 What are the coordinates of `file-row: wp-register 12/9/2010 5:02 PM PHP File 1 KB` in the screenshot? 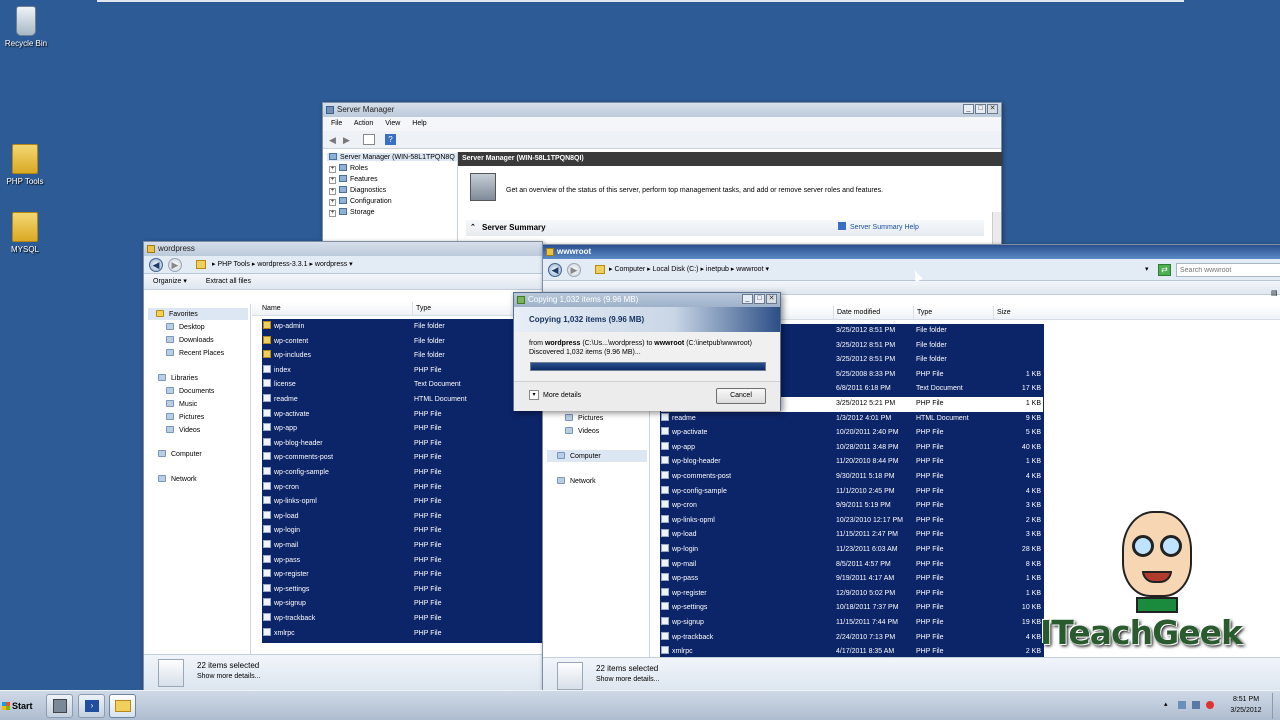 It's located at (852, 594).